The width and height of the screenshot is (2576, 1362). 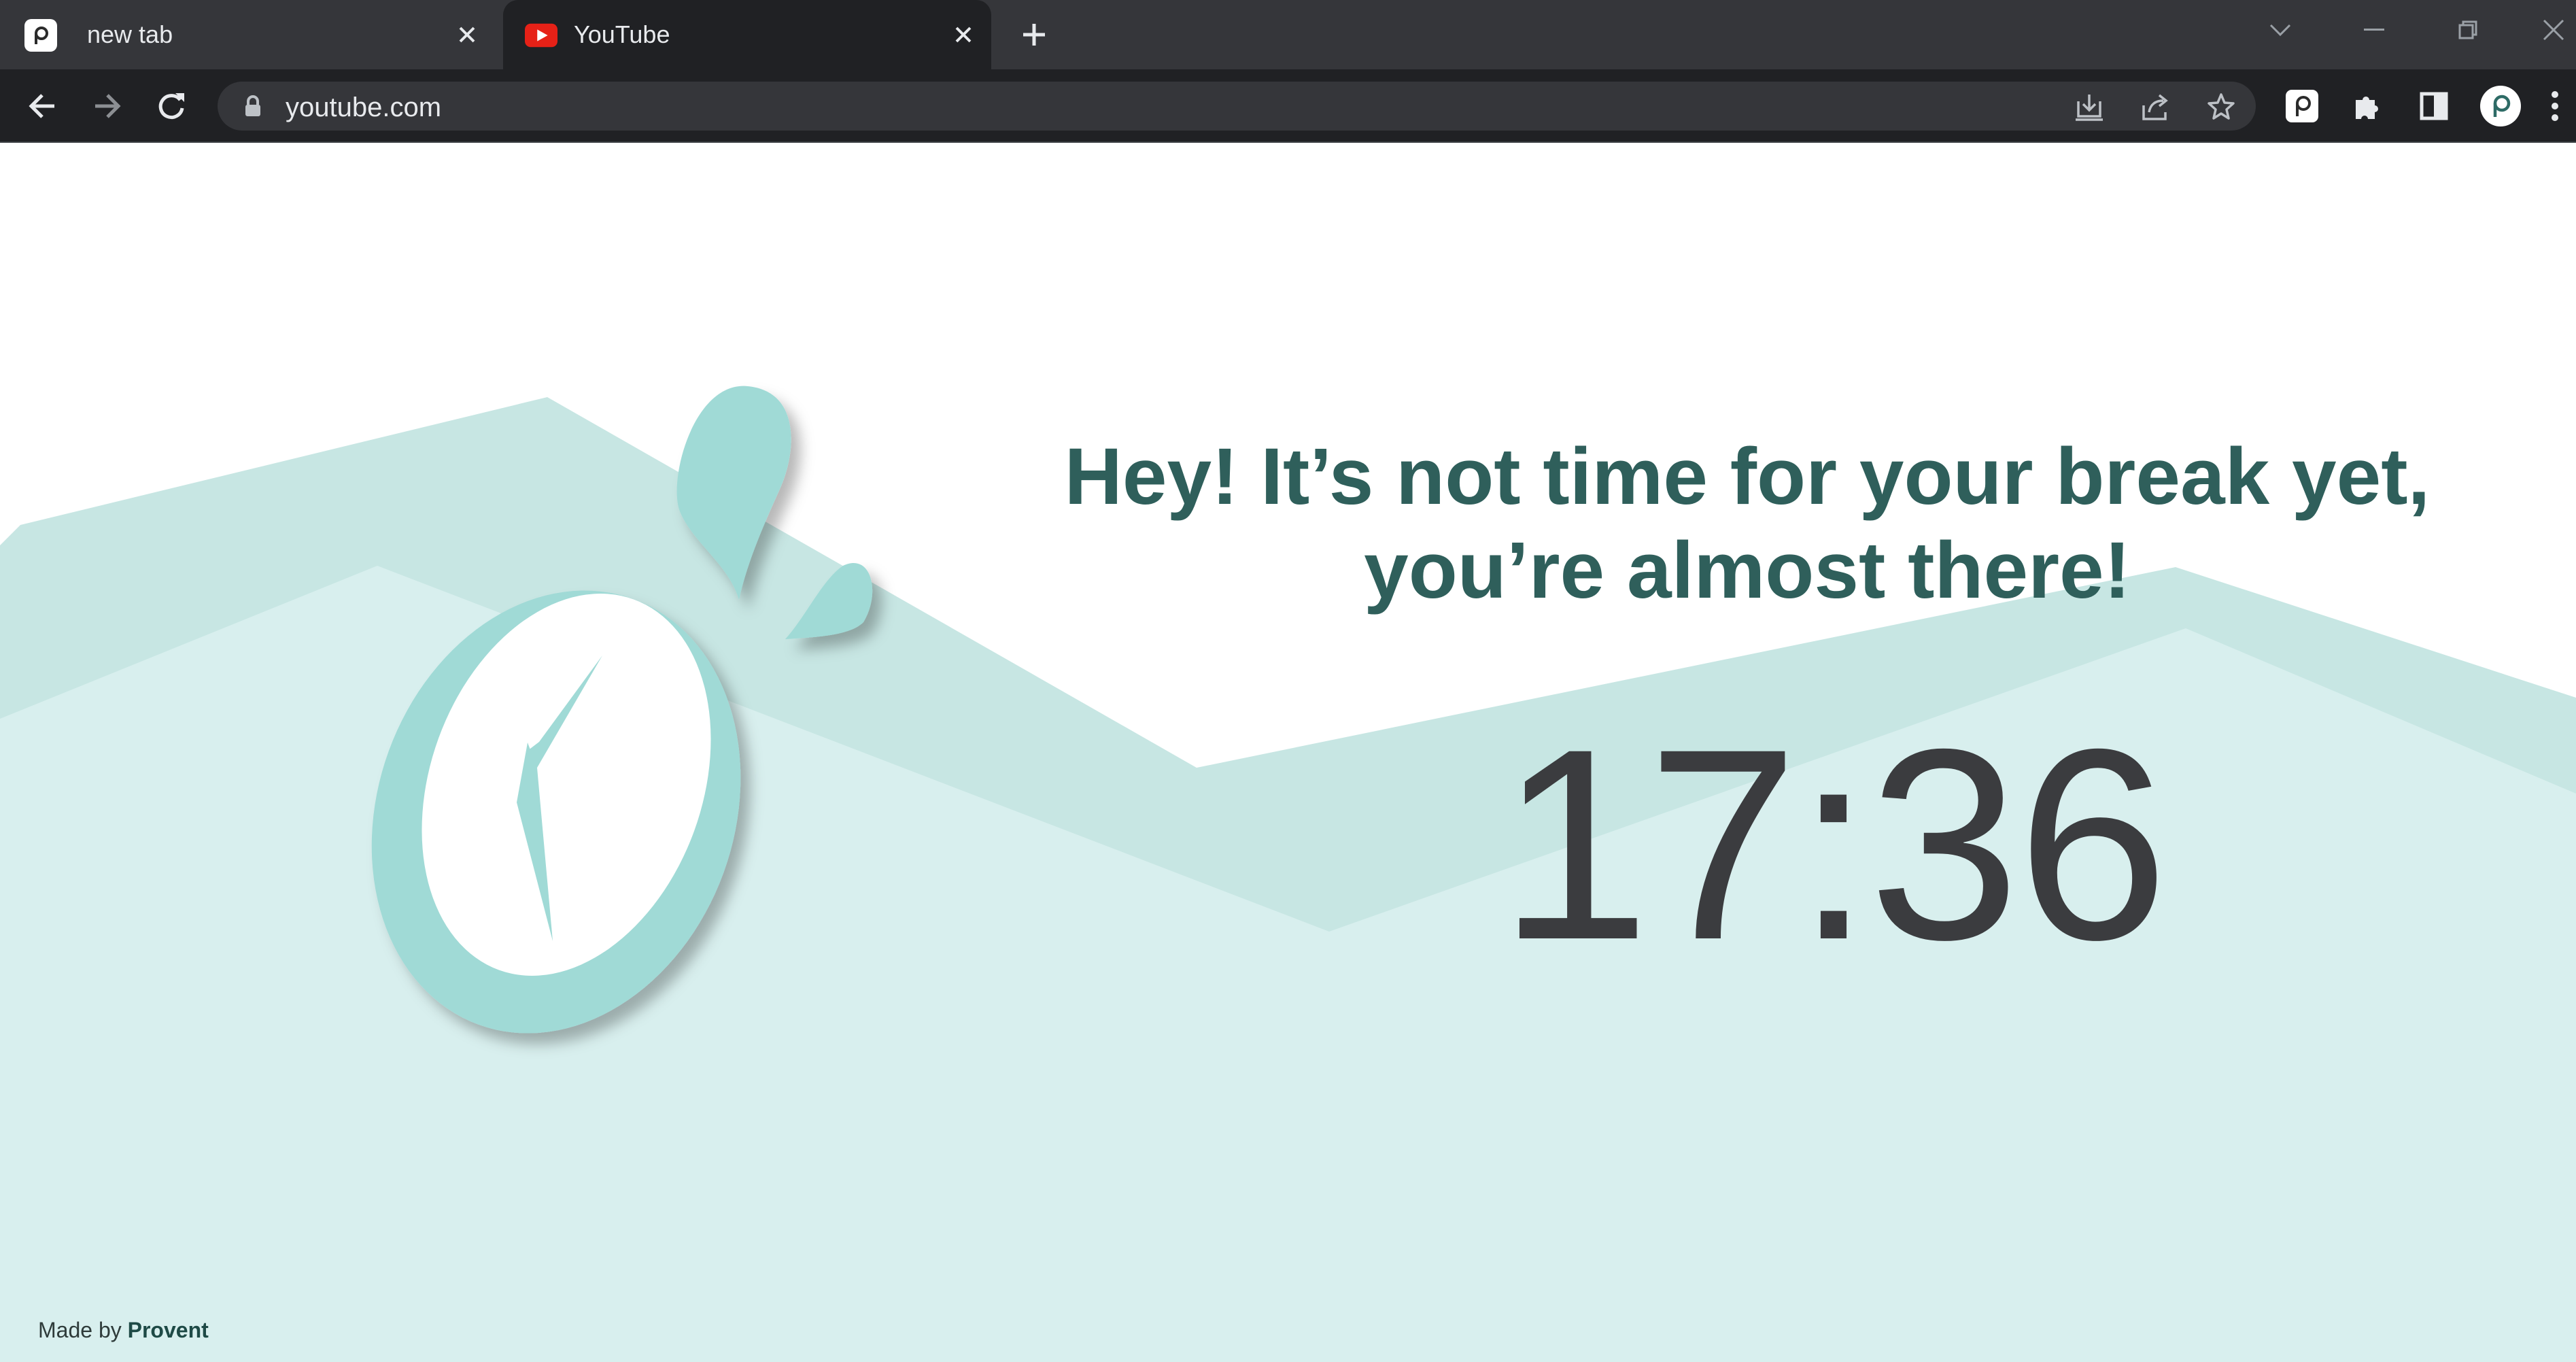 What do you see at coordinates (2221, 107) in the screenshot?
I see `bookmark-star-icon` at bounding box center [2221, 107].